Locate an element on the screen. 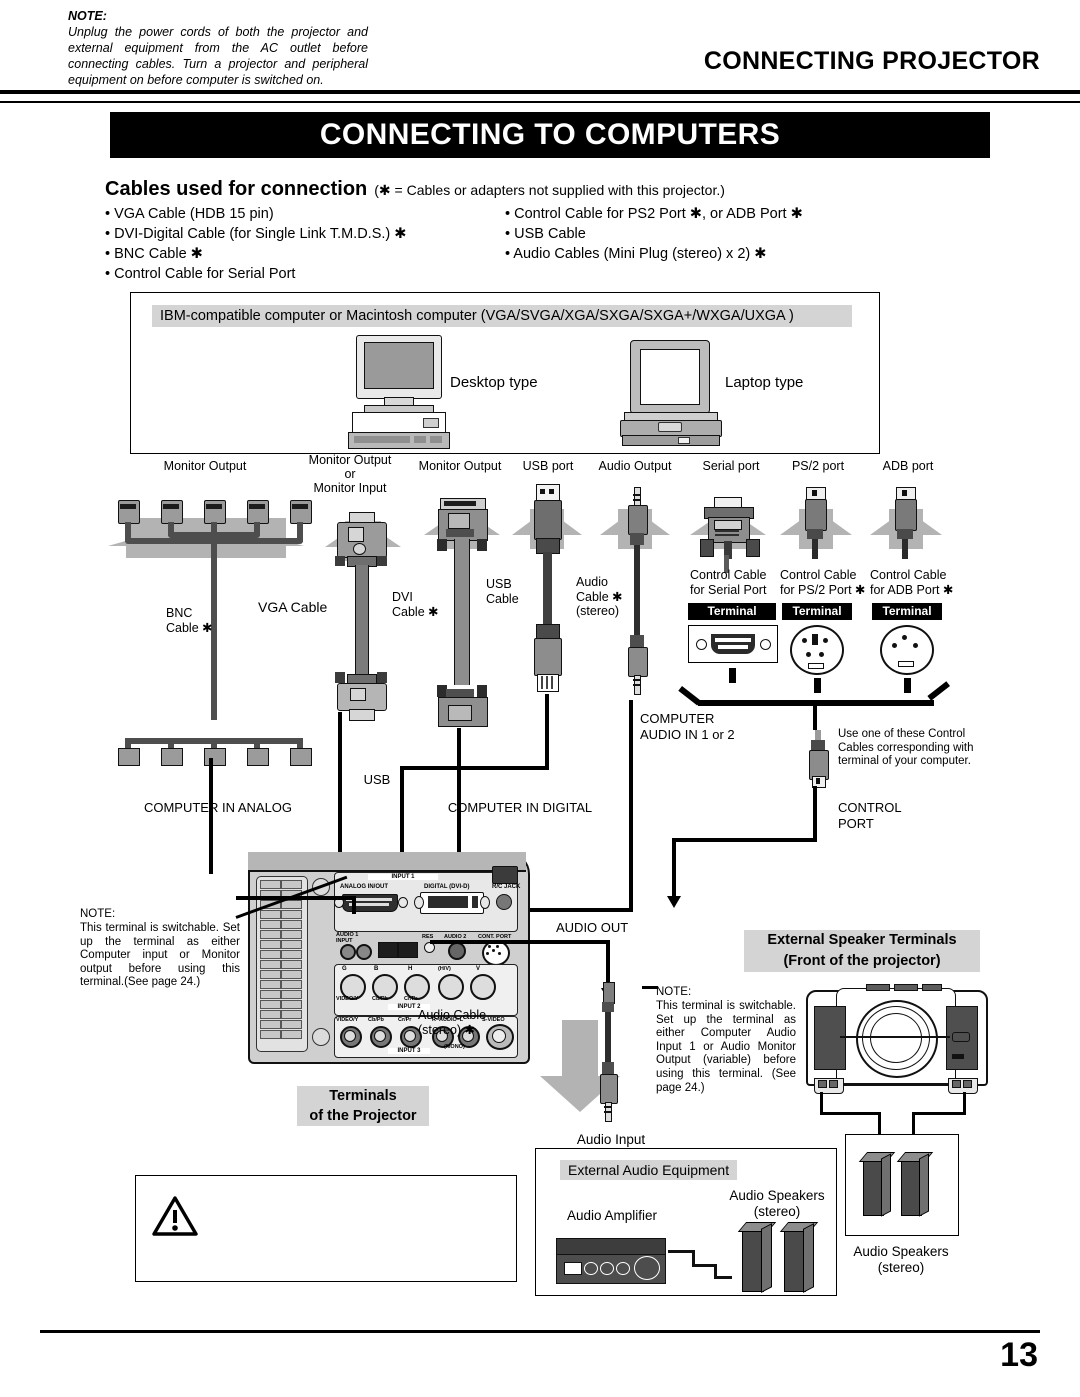 The width and height of the screenshot is (1080, 1397). terminal-figure-adb is located at coordinates (907, 650).